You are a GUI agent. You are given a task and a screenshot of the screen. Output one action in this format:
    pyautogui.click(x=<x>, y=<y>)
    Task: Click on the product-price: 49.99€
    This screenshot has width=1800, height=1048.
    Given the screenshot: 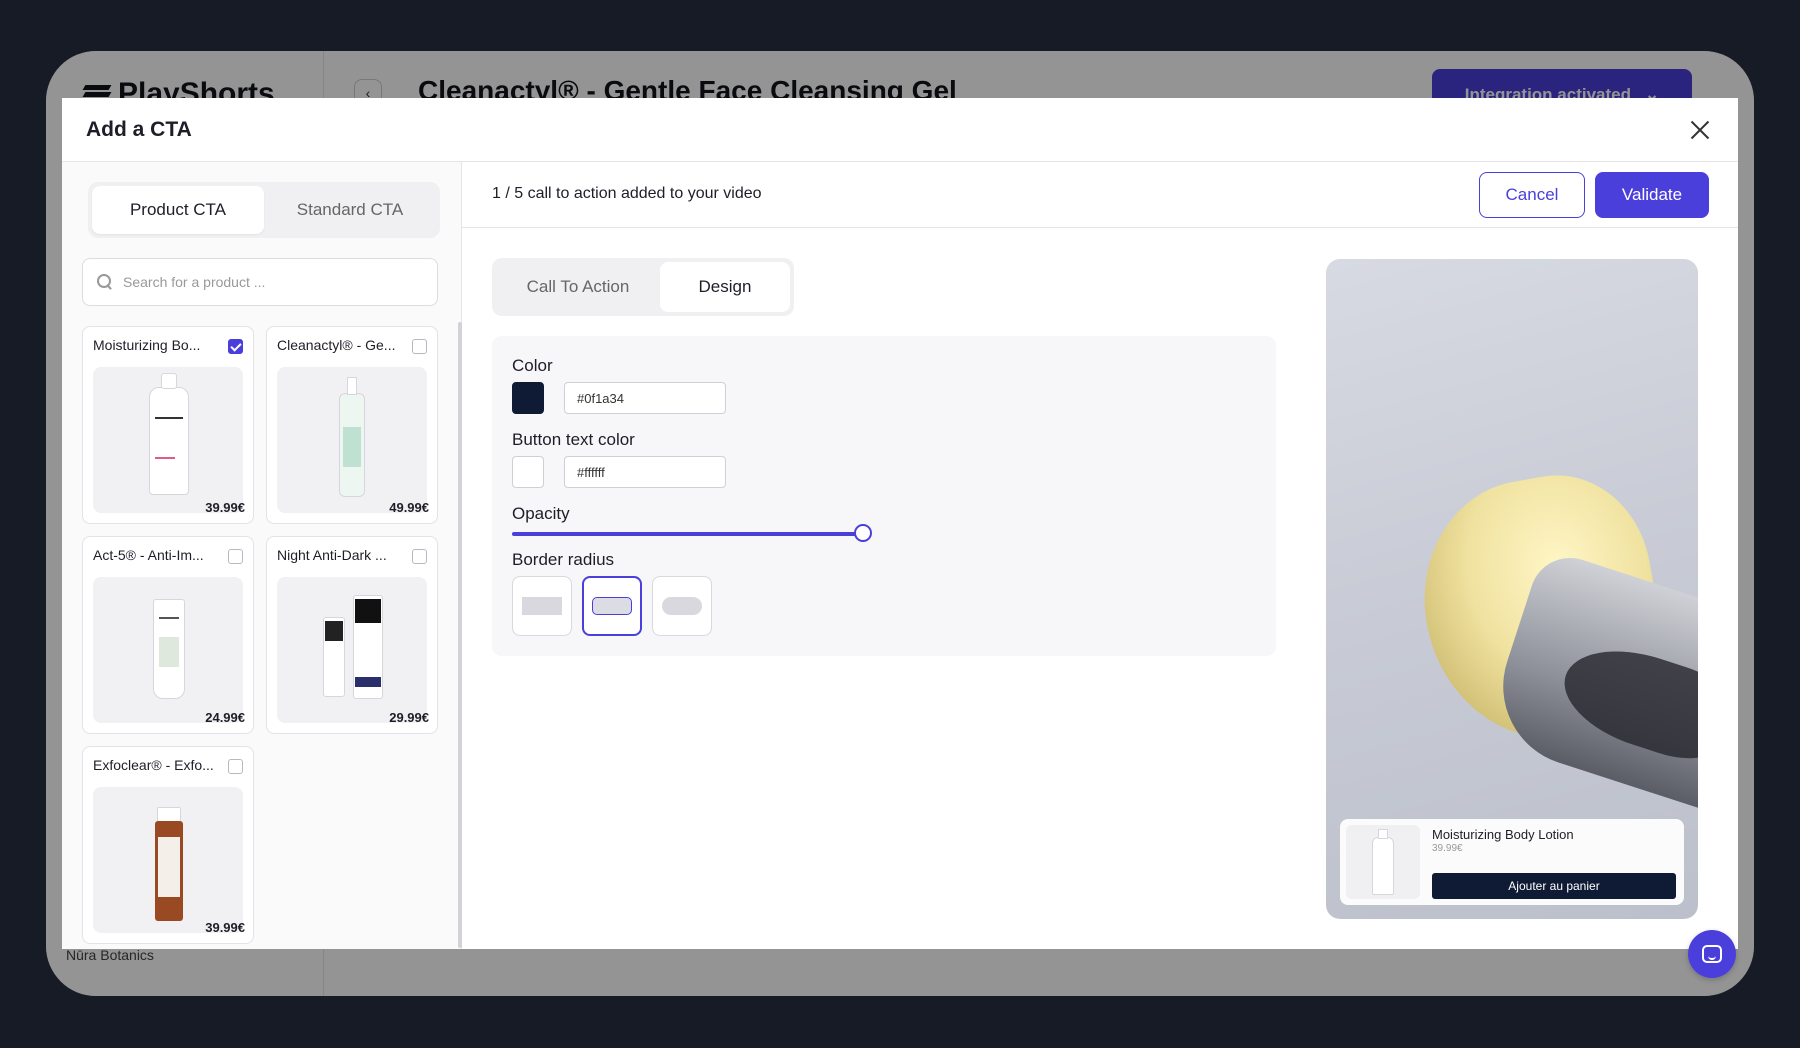 What is the action you would take?
    pyautogui.click(x=409, y=507)
    